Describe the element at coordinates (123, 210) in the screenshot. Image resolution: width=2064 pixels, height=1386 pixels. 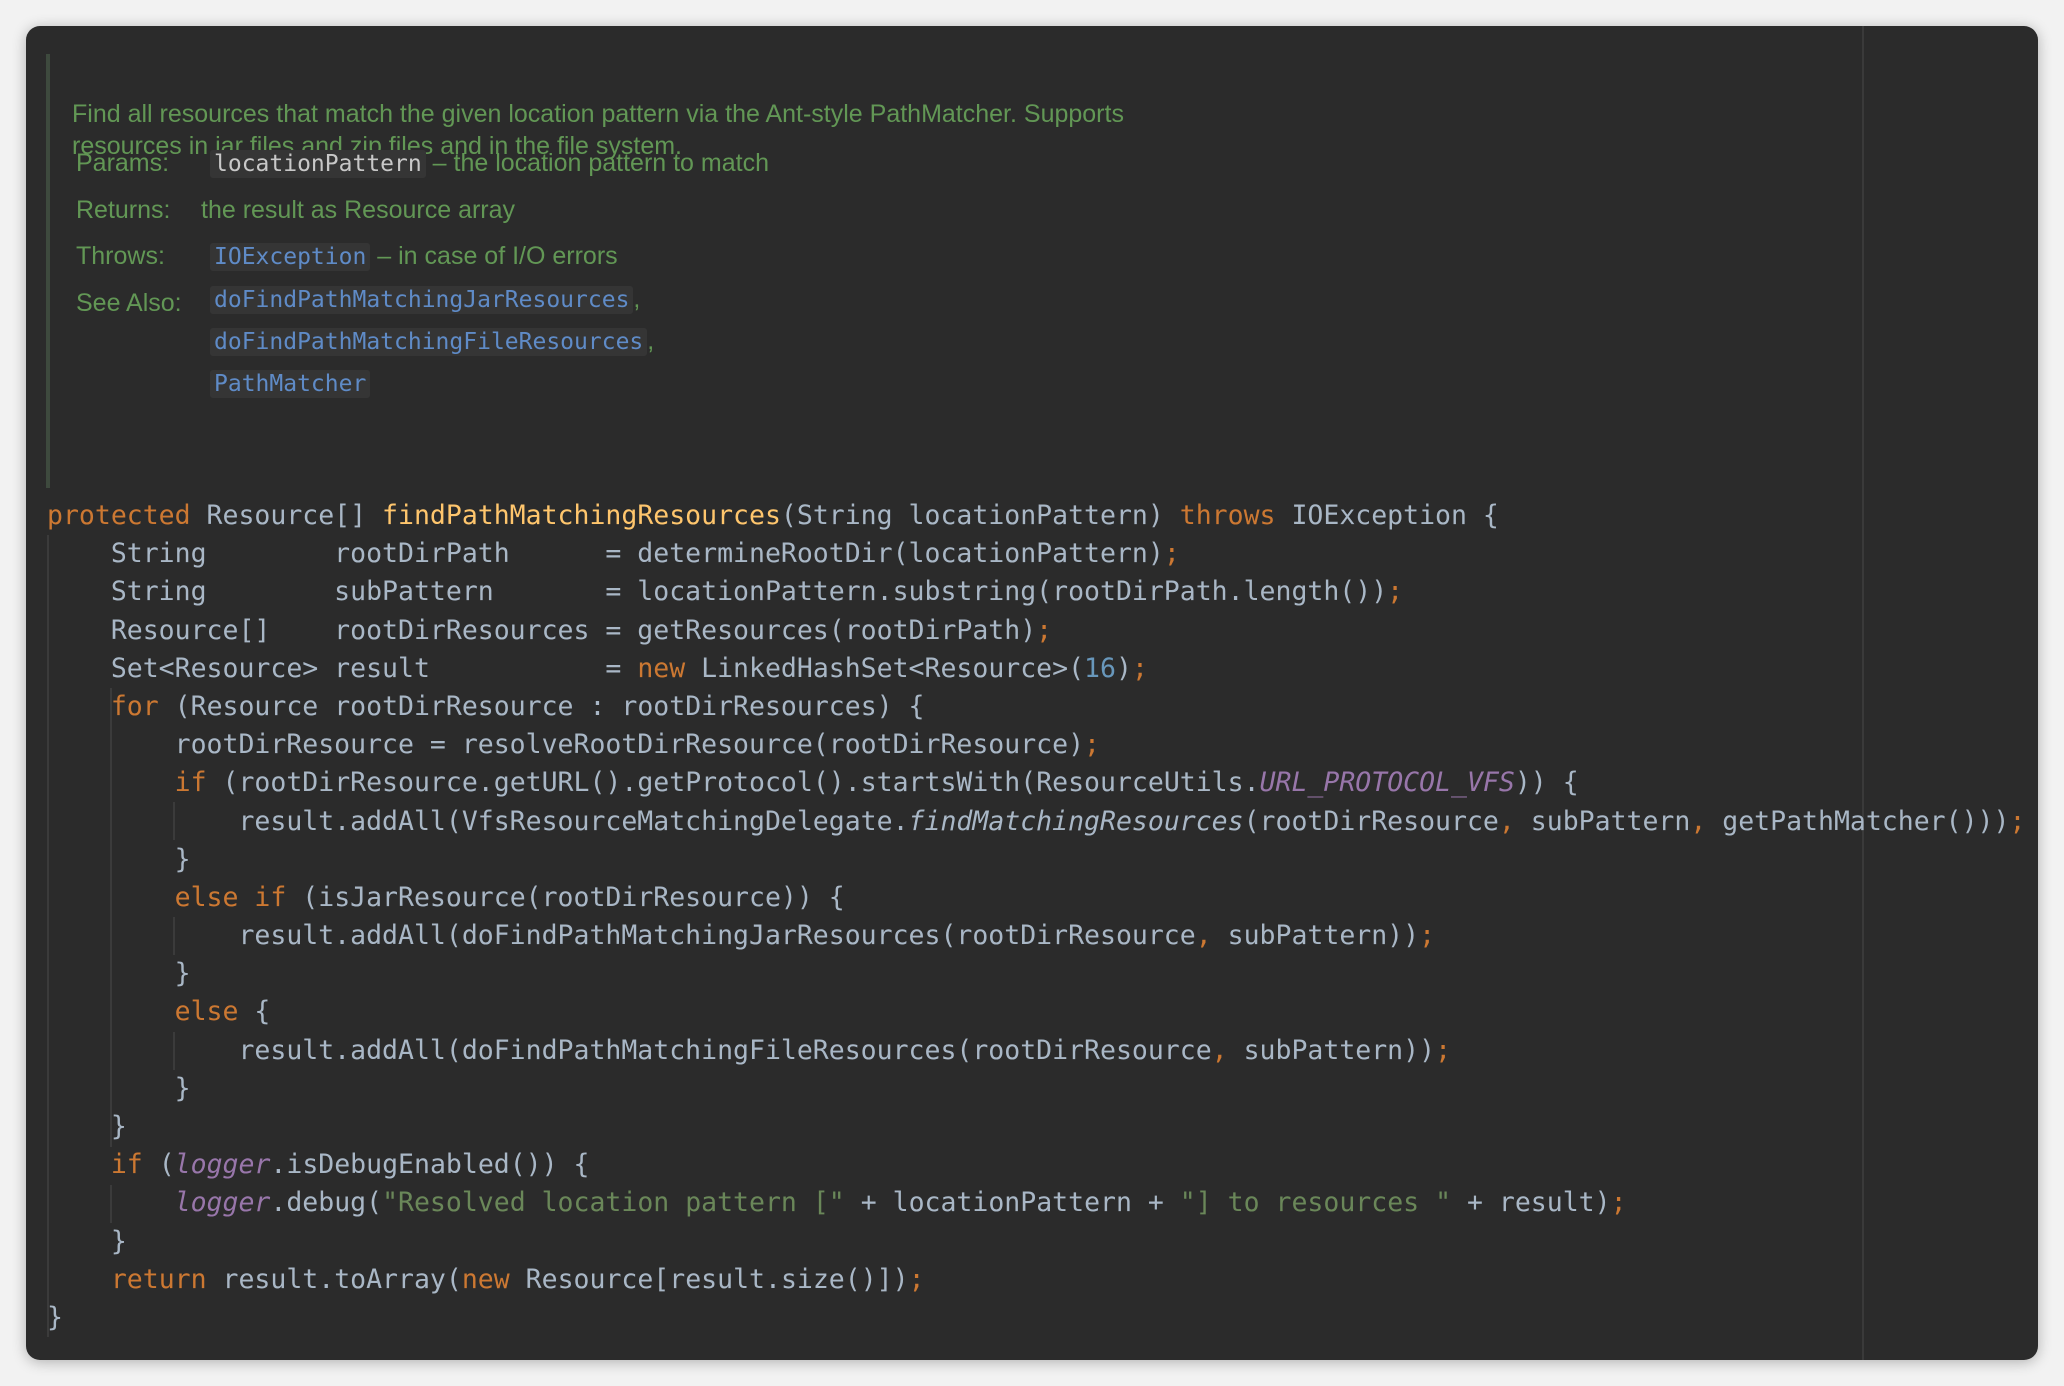
I see `returns-label: Returns:` at that location.